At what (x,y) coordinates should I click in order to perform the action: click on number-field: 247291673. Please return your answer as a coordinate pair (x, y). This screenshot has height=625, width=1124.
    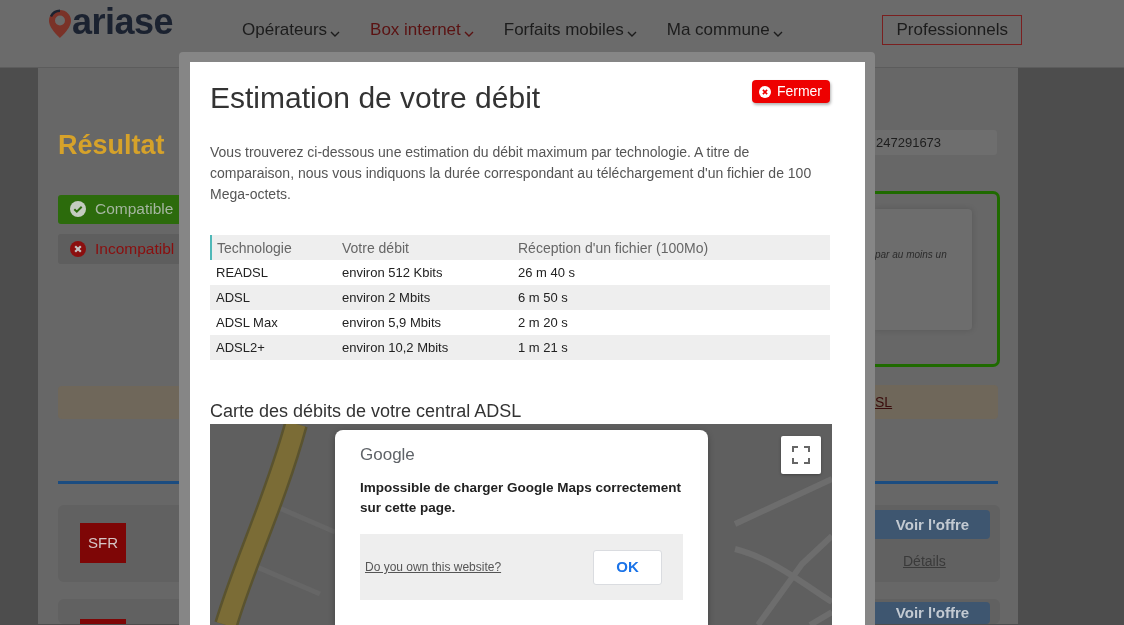
    Looking at the image, I should click on (936, 142).